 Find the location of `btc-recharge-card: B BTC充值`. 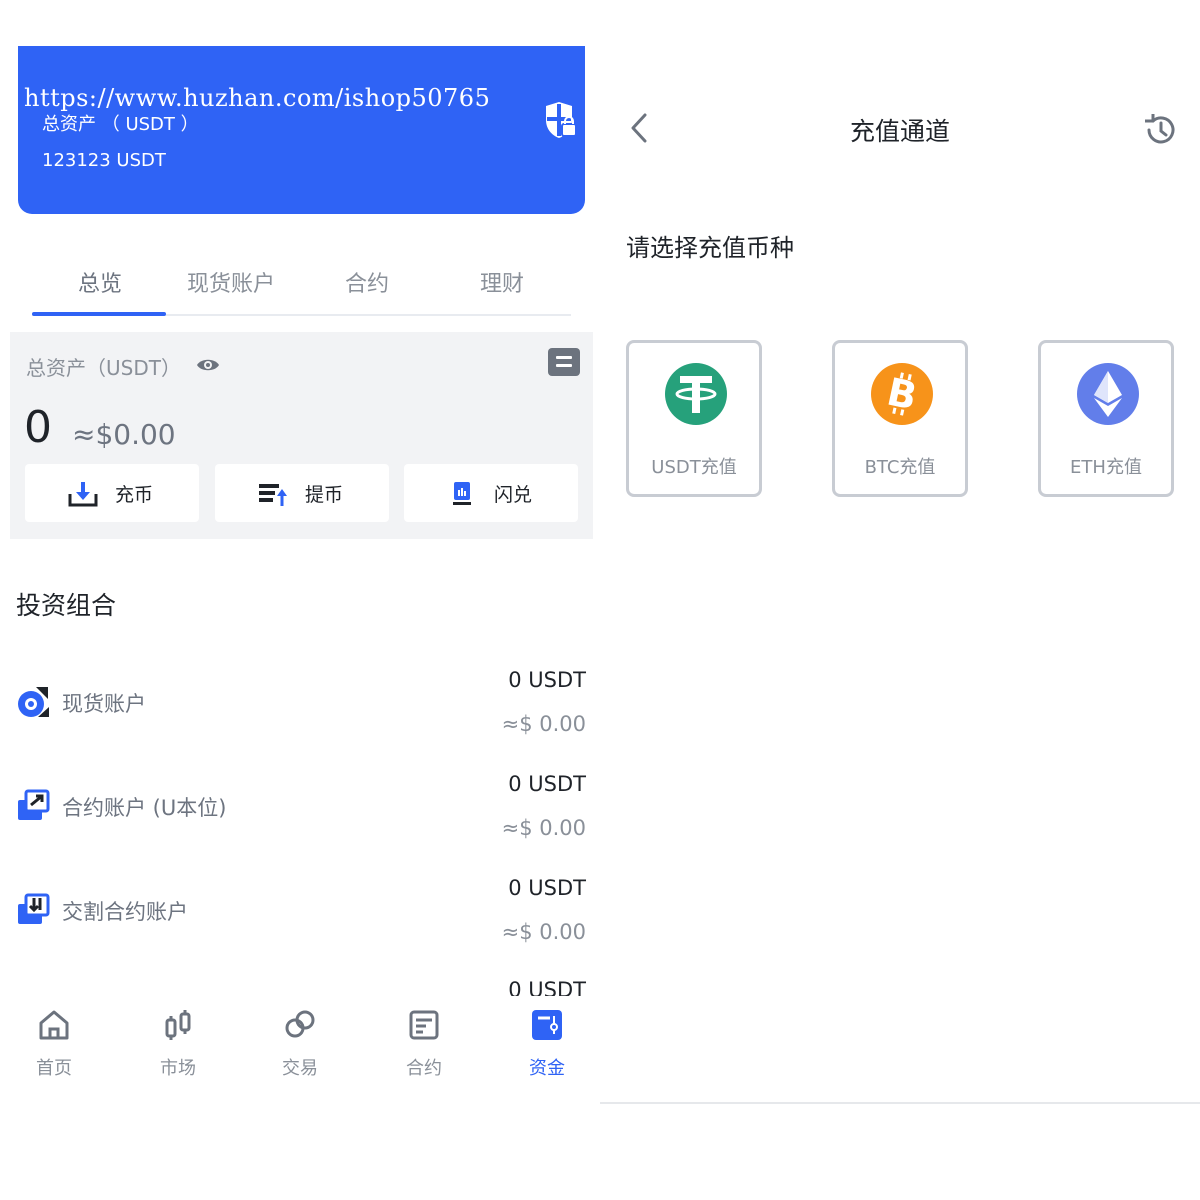

btc-recharge-card: B BTC充值 is located at coordinates (900, 418).